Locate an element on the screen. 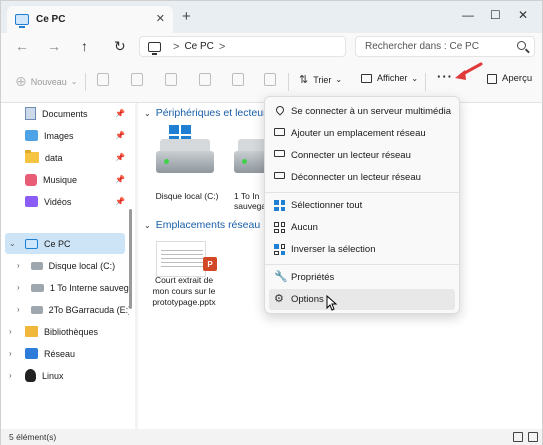 This screenshot has width=543, height=445. breadcrumb: Ce PC is located at coordinates (198, 46).